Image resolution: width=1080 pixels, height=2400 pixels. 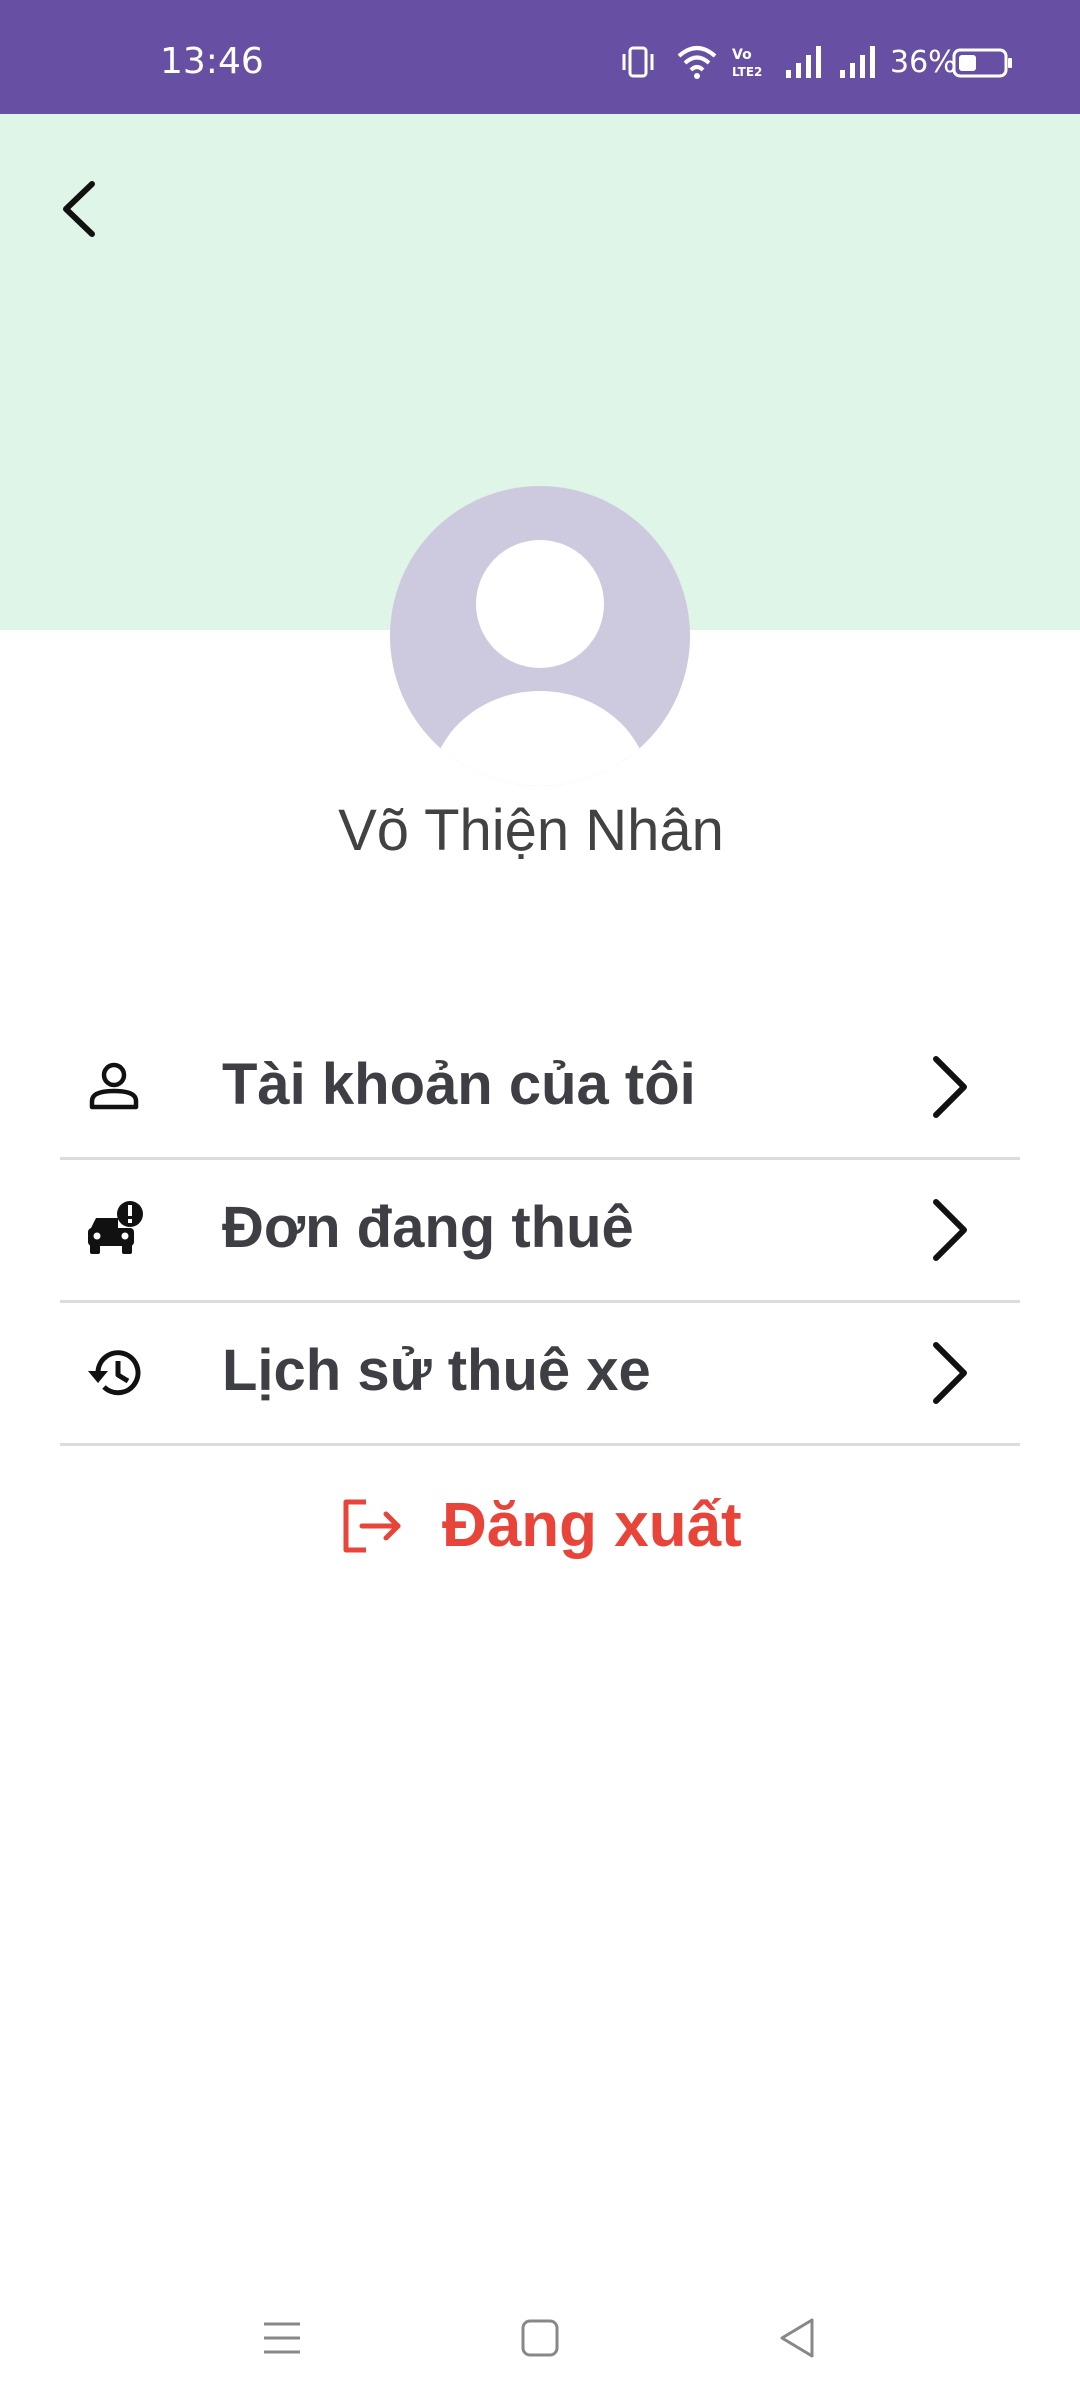 I want to click on menu-item-label: Đơn đang thuê, so click(x=428, y=1227).